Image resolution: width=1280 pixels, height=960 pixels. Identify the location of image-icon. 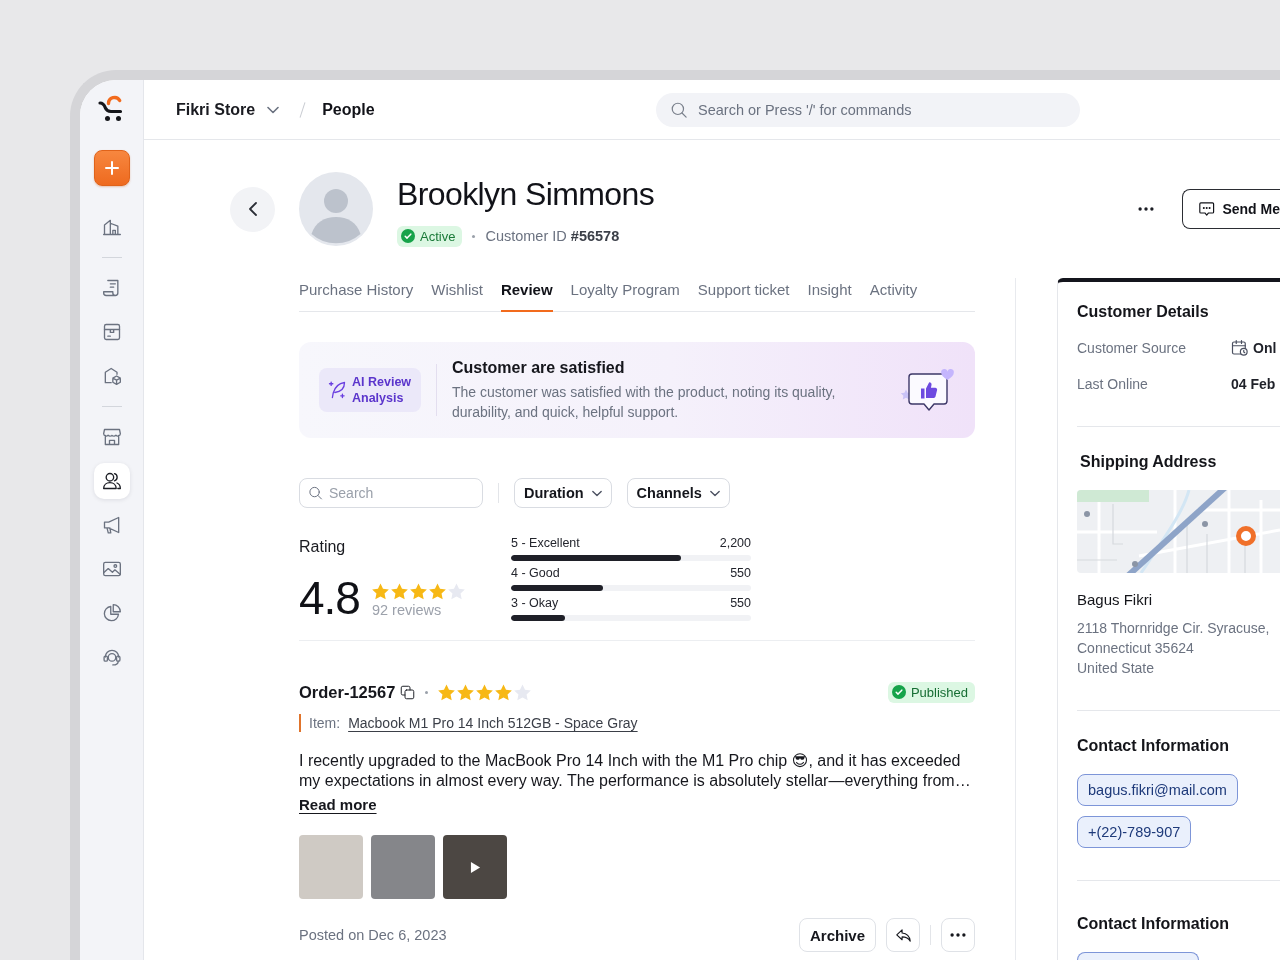
(111, 569).